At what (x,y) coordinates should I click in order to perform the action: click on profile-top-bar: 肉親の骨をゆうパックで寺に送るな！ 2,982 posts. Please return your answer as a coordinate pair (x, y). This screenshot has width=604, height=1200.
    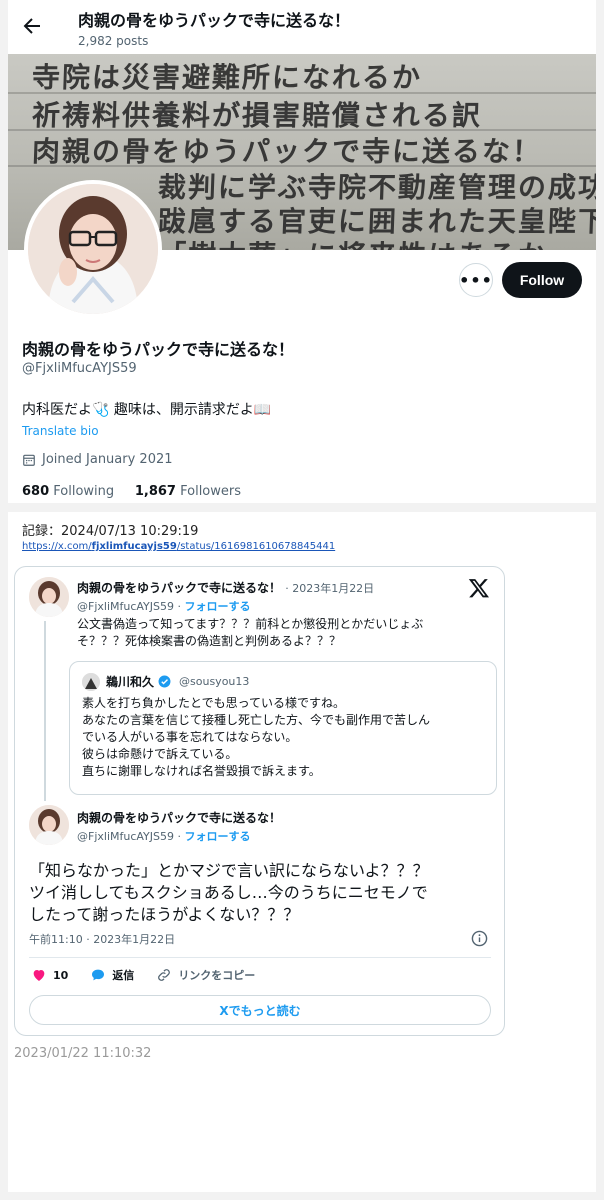
    Looking at the image, I should click on (302, 27).